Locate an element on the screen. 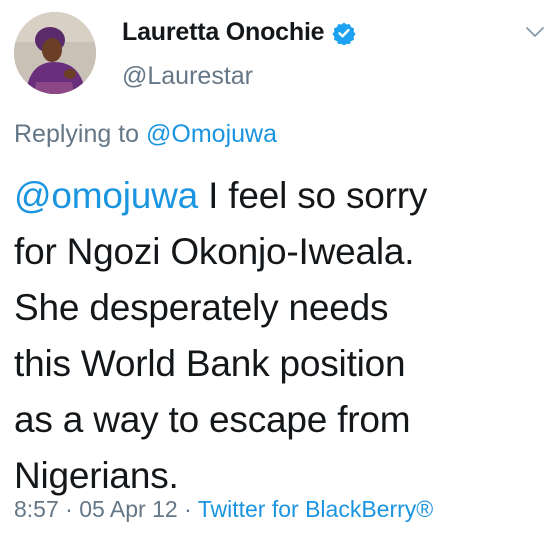  tweet-mention-link: @omojuwa is located at coordinates (106, 195).